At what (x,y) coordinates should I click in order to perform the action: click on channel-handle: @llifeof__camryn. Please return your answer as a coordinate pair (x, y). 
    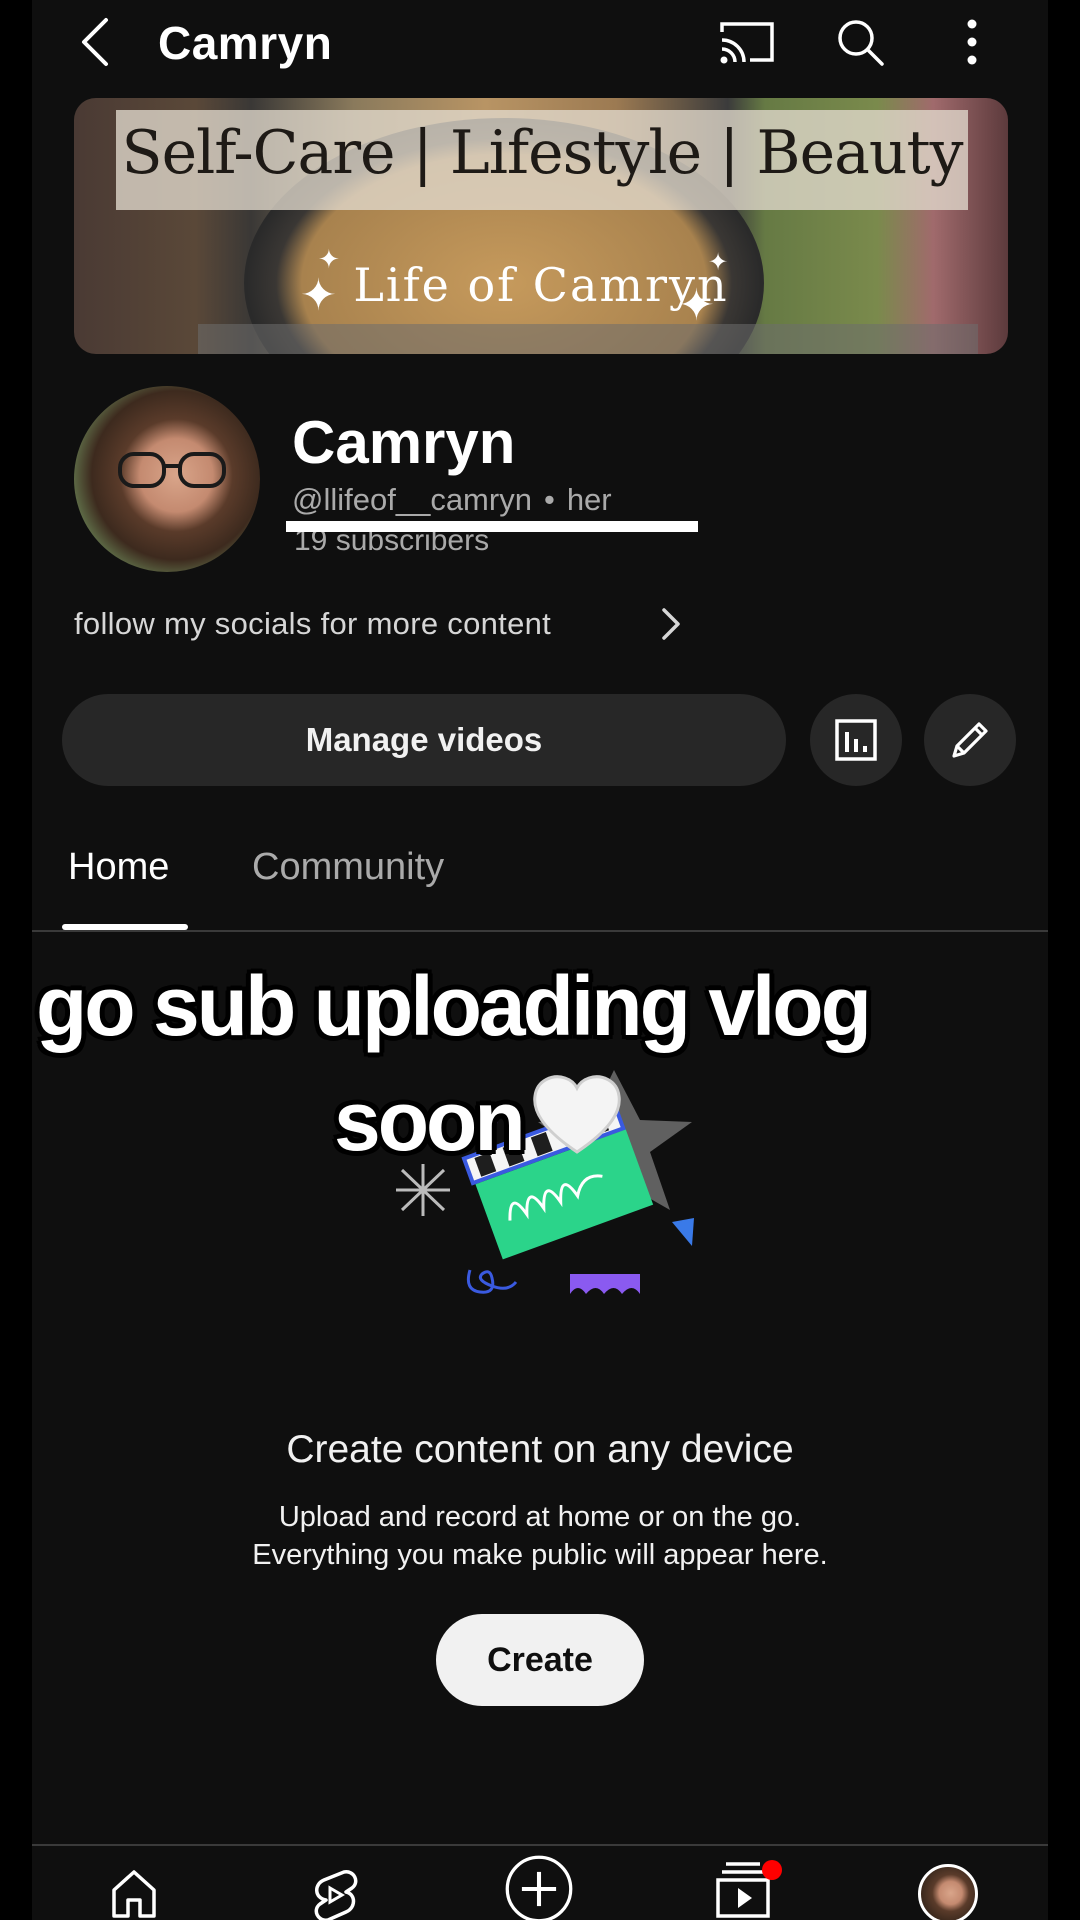
    Looking at the image, I should click on (412, 499).